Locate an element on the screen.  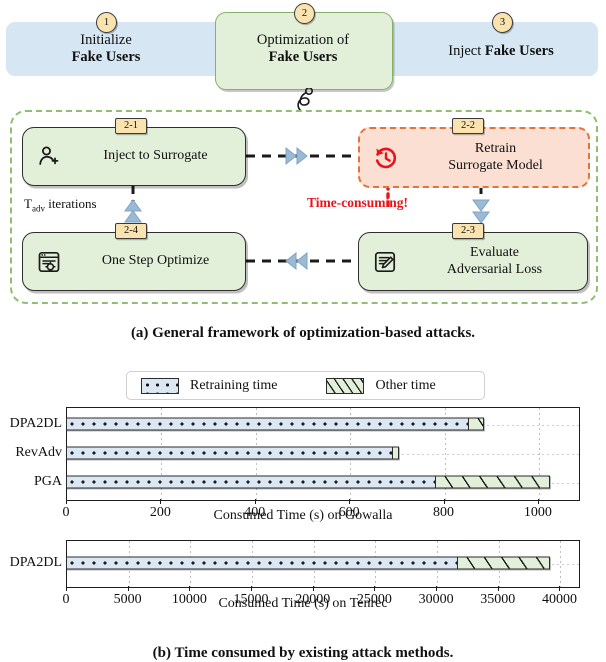
node-retrain-surrogate-model: Retrain Surrogate Model is located at coordinates (474, 157).